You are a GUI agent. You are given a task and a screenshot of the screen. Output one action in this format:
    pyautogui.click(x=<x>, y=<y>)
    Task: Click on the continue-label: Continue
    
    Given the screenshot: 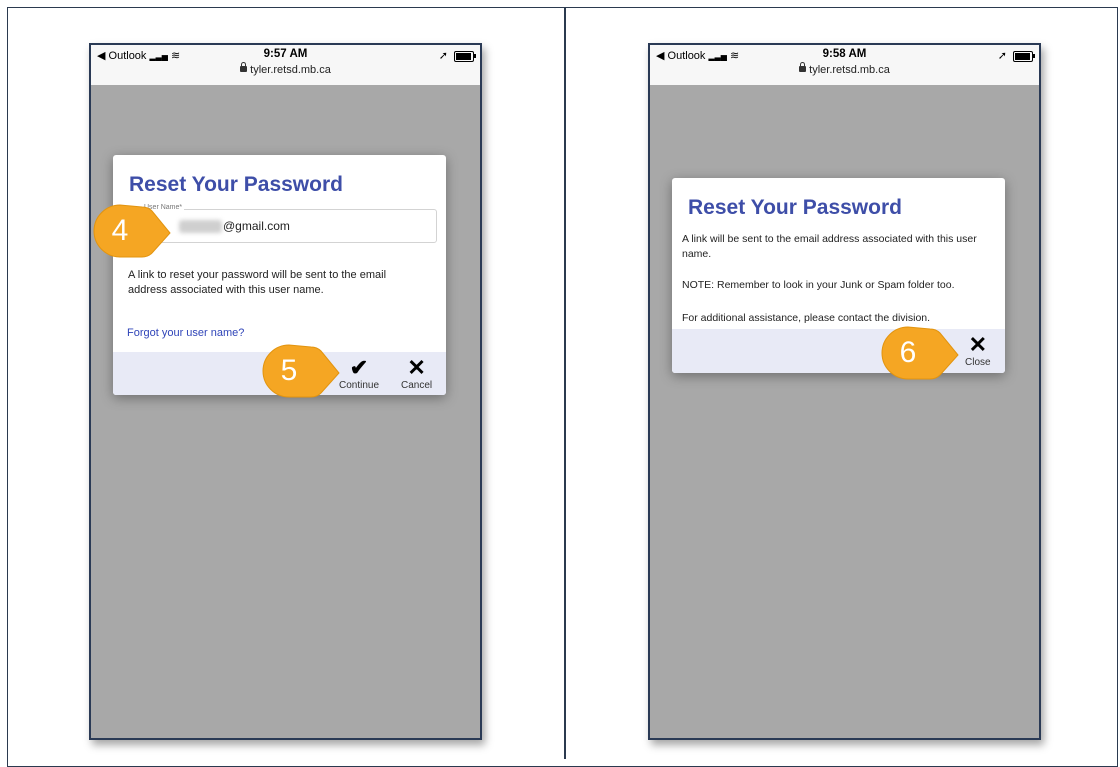 What is the action you would take?
    pyautogui.click(x=359, y=385)
    